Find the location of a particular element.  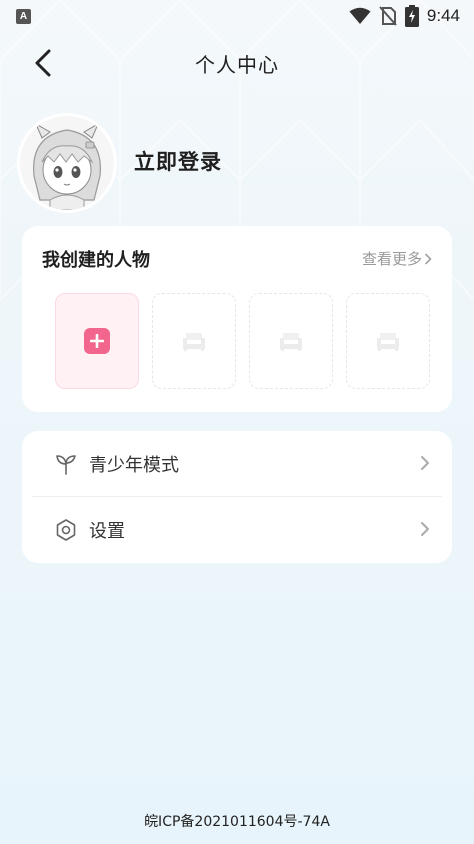

wifi-icon is located at coordinates (360, 15).